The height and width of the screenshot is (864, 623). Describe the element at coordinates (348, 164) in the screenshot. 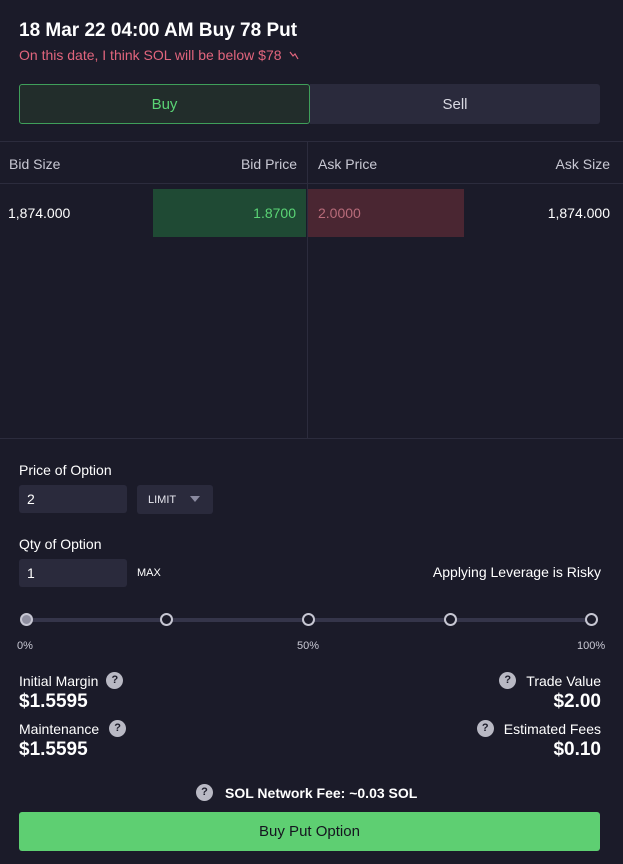

I see `header-ask-price: Ask Price` at that location.